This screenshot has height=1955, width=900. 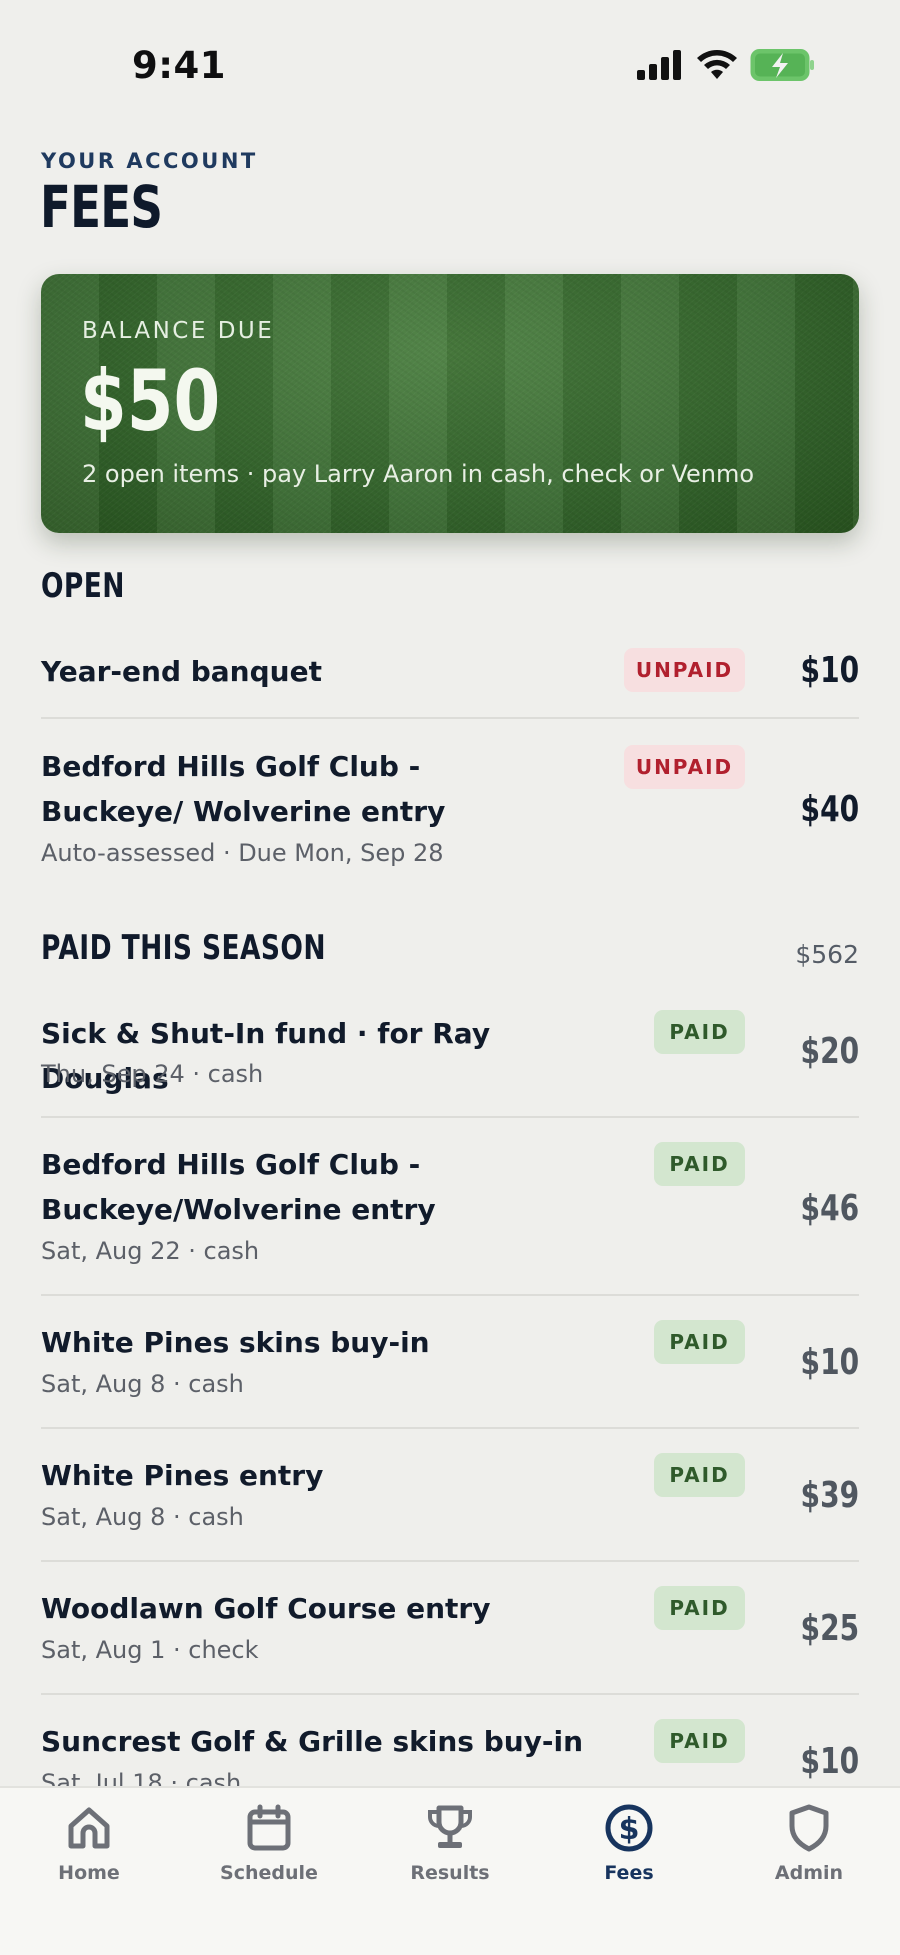 I want to click on fee-amount: $39, so click(x=829, y=1495).